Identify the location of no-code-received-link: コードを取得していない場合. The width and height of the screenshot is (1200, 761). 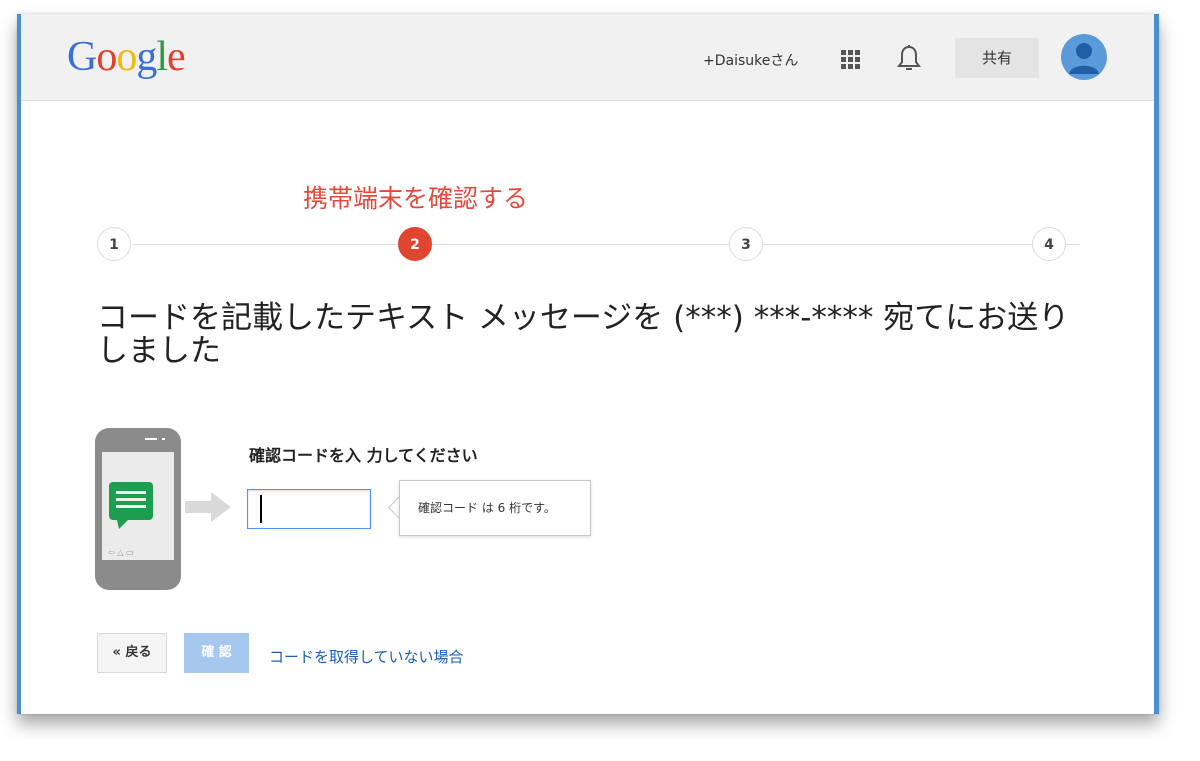
(366, 656).